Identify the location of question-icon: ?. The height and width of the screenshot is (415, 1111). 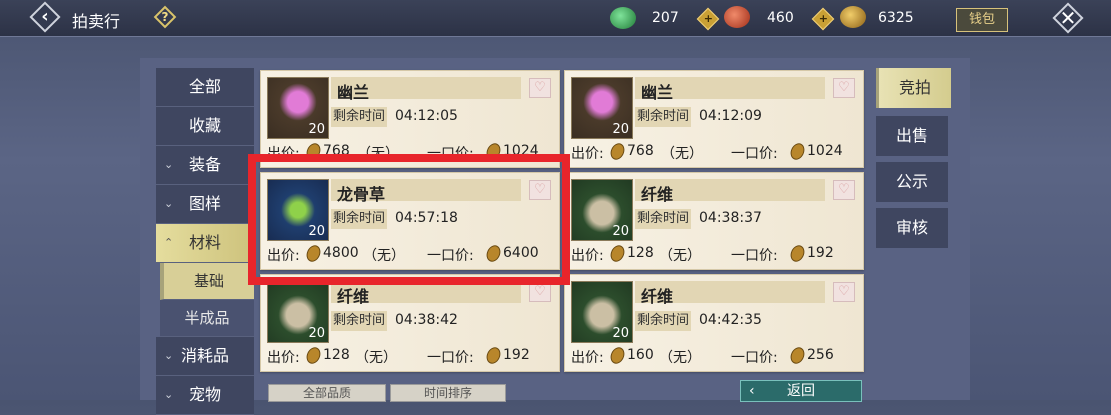
(165, 17).